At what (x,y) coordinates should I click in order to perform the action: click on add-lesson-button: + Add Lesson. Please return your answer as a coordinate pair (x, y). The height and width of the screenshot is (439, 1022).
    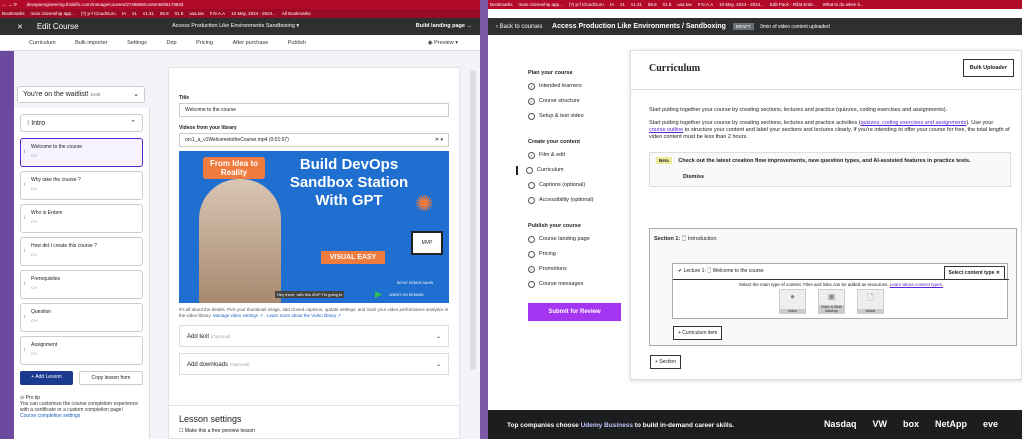
    Looking at the image, I should click on (46, 378).